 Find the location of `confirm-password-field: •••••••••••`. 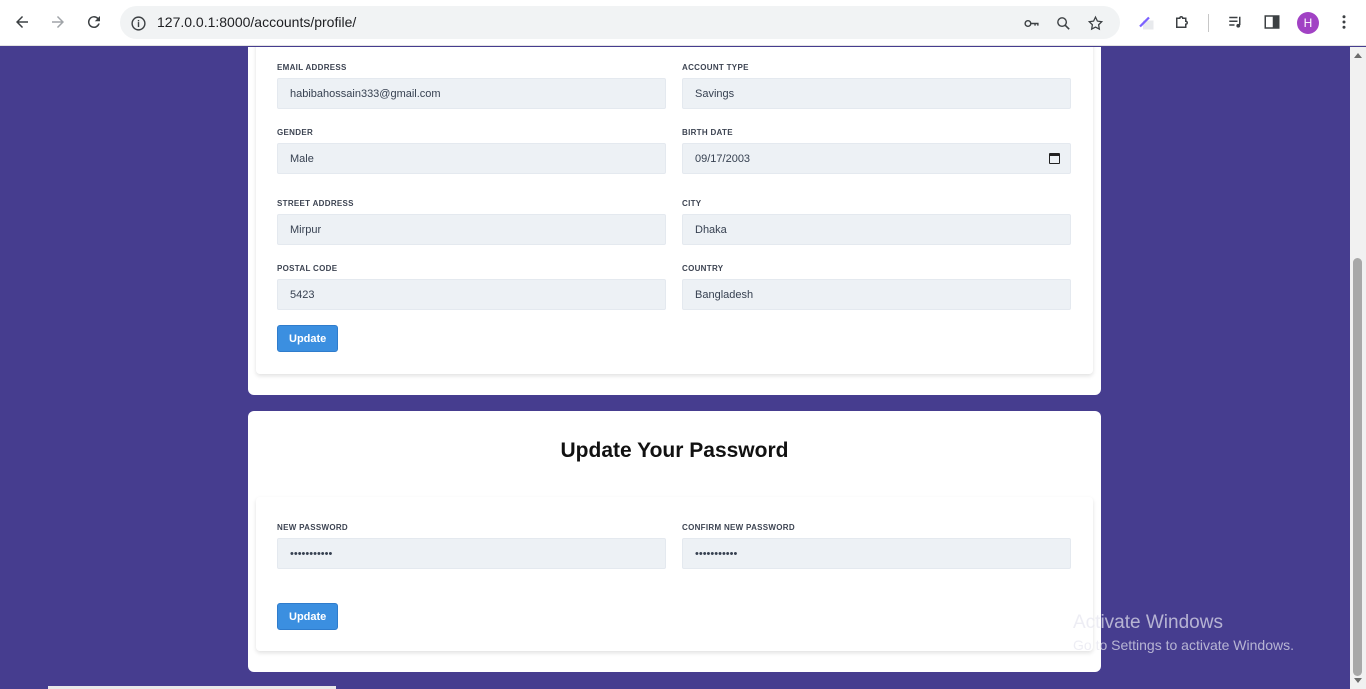

confirm-password-field: ••••••••••• is located at coordinates (876, 553).